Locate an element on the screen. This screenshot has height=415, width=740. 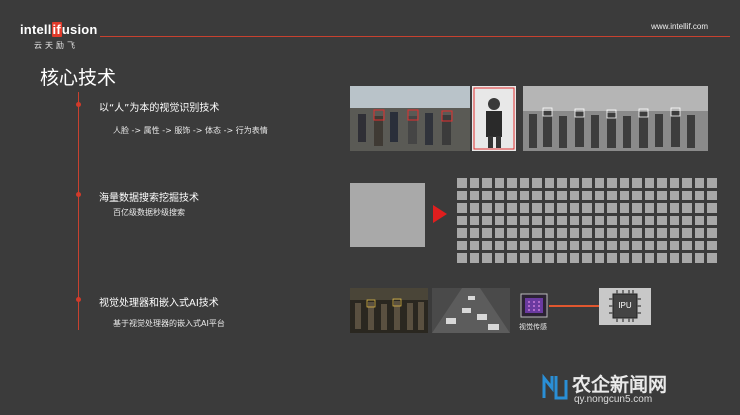
street-crowd-image is located at coordinates (615, 118).